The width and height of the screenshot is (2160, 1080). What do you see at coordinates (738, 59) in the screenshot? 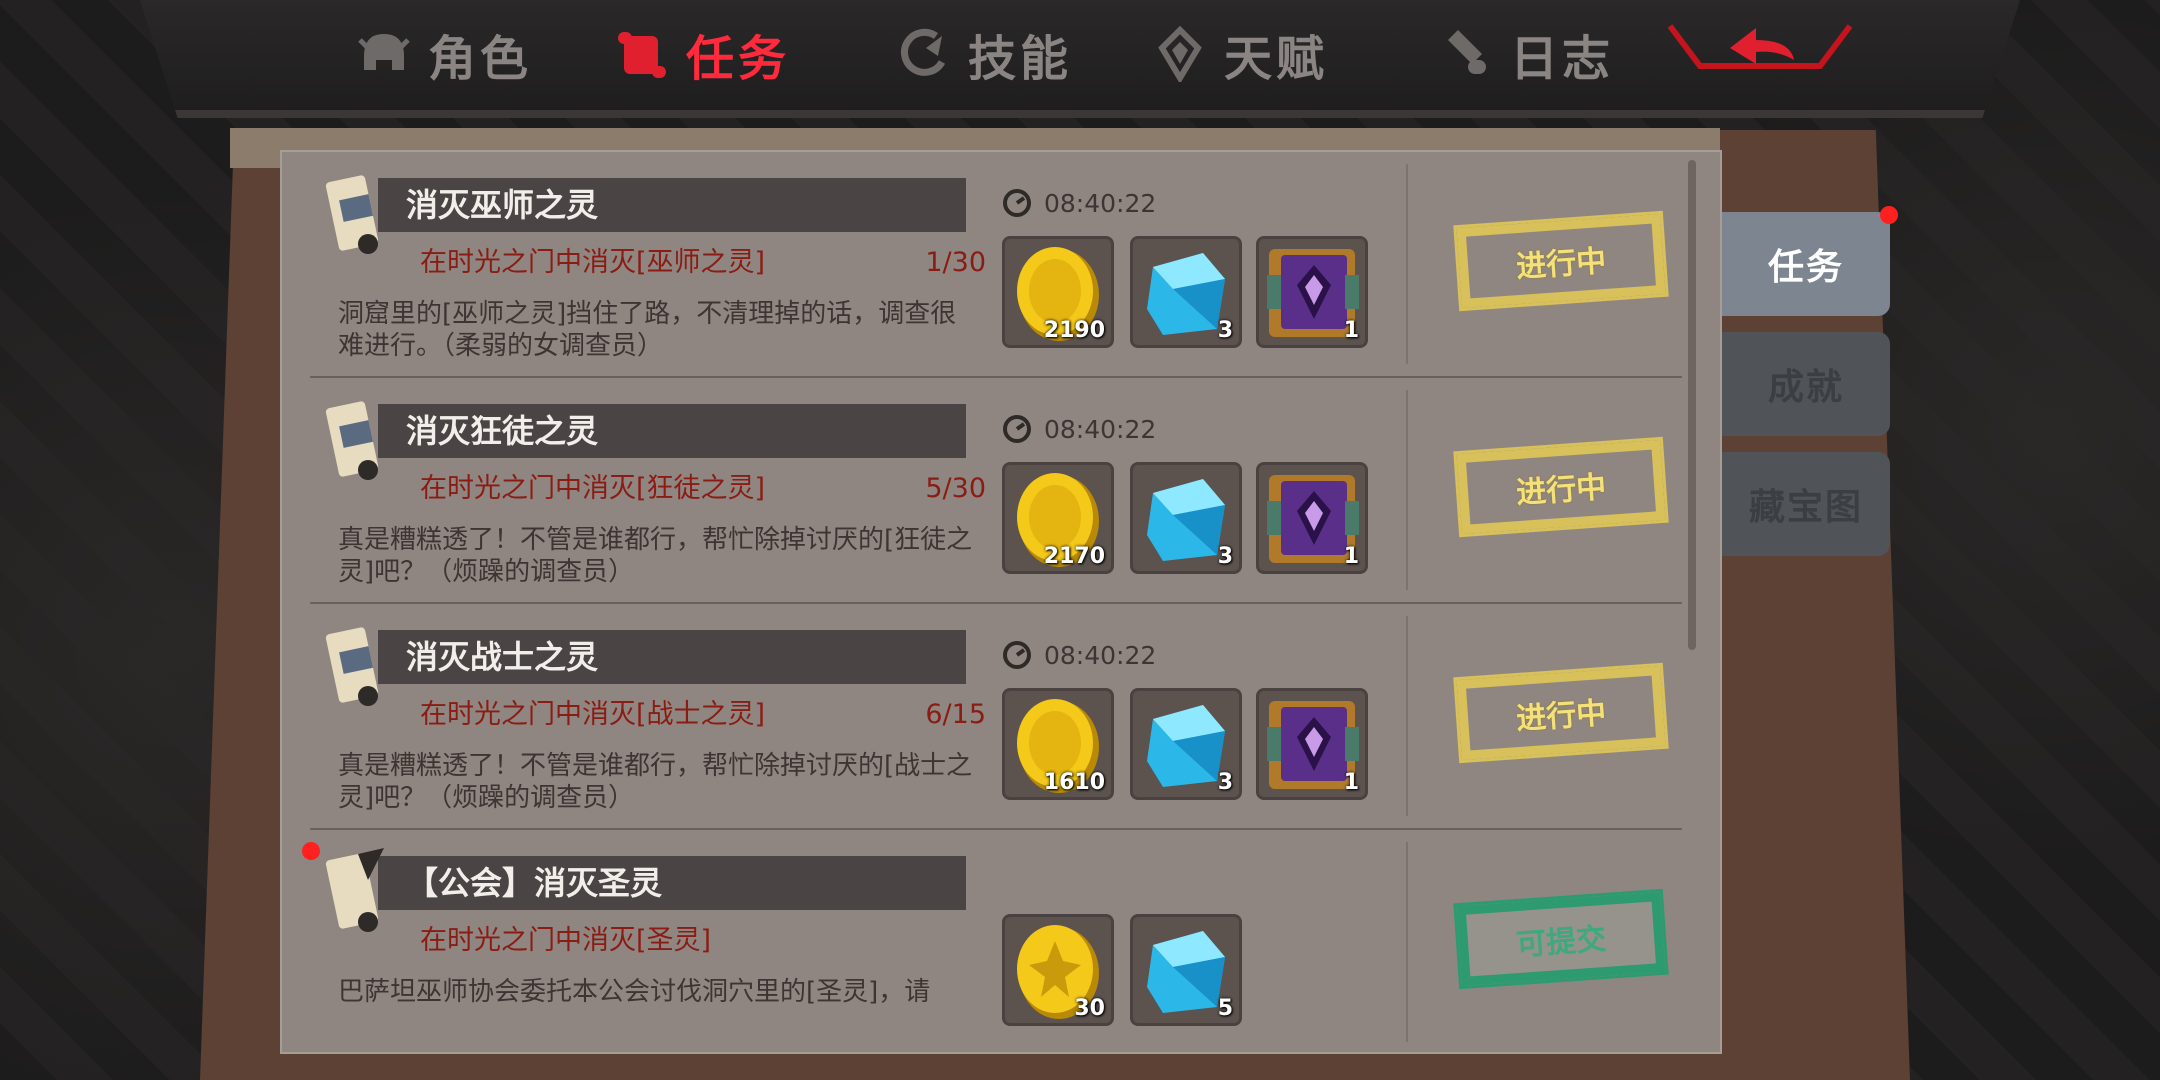
I see `tab-label: 任务` at bounding box center [738, 59].